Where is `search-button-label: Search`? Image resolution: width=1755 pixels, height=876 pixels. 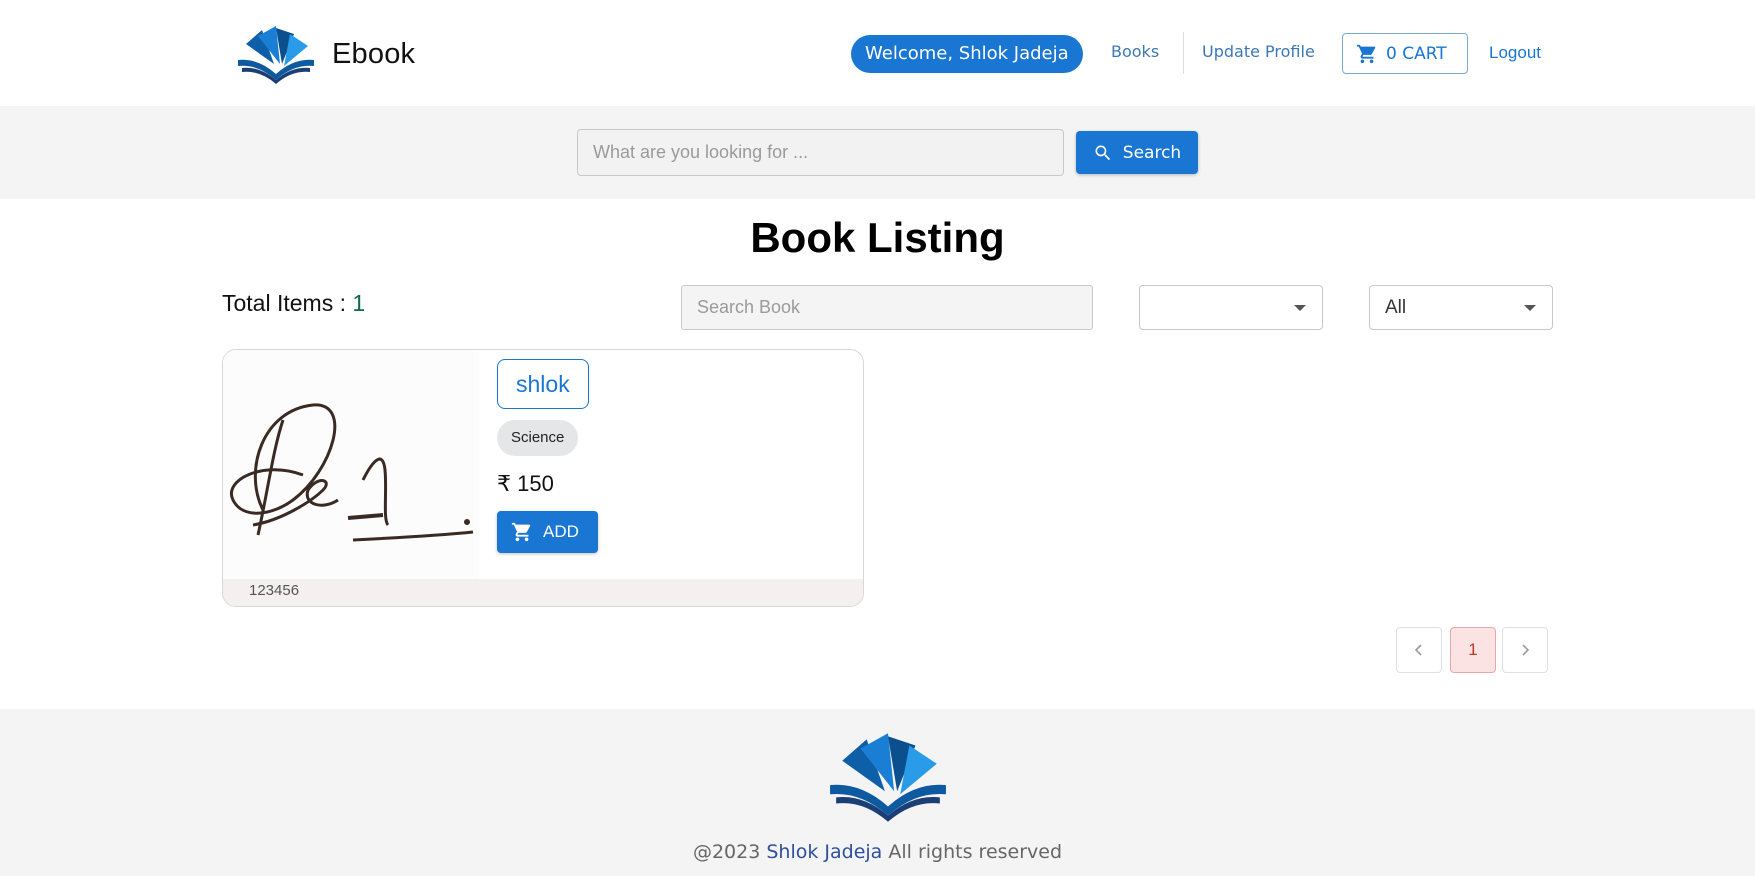 search-button-label: Search is located at coordinates (1152, 152).